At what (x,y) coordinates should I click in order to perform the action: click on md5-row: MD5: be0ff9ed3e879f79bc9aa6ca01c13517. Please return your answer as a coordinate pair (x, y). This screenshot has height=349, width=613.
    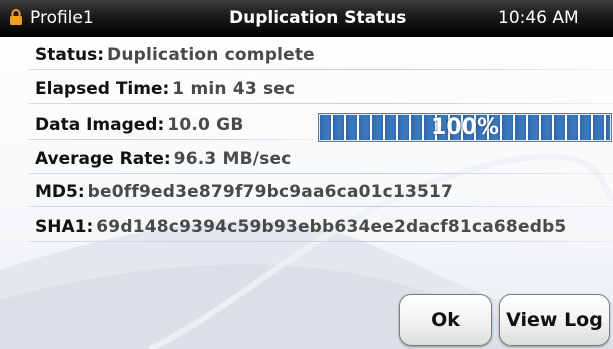
    Looking at the image, I should click on (321, 192).